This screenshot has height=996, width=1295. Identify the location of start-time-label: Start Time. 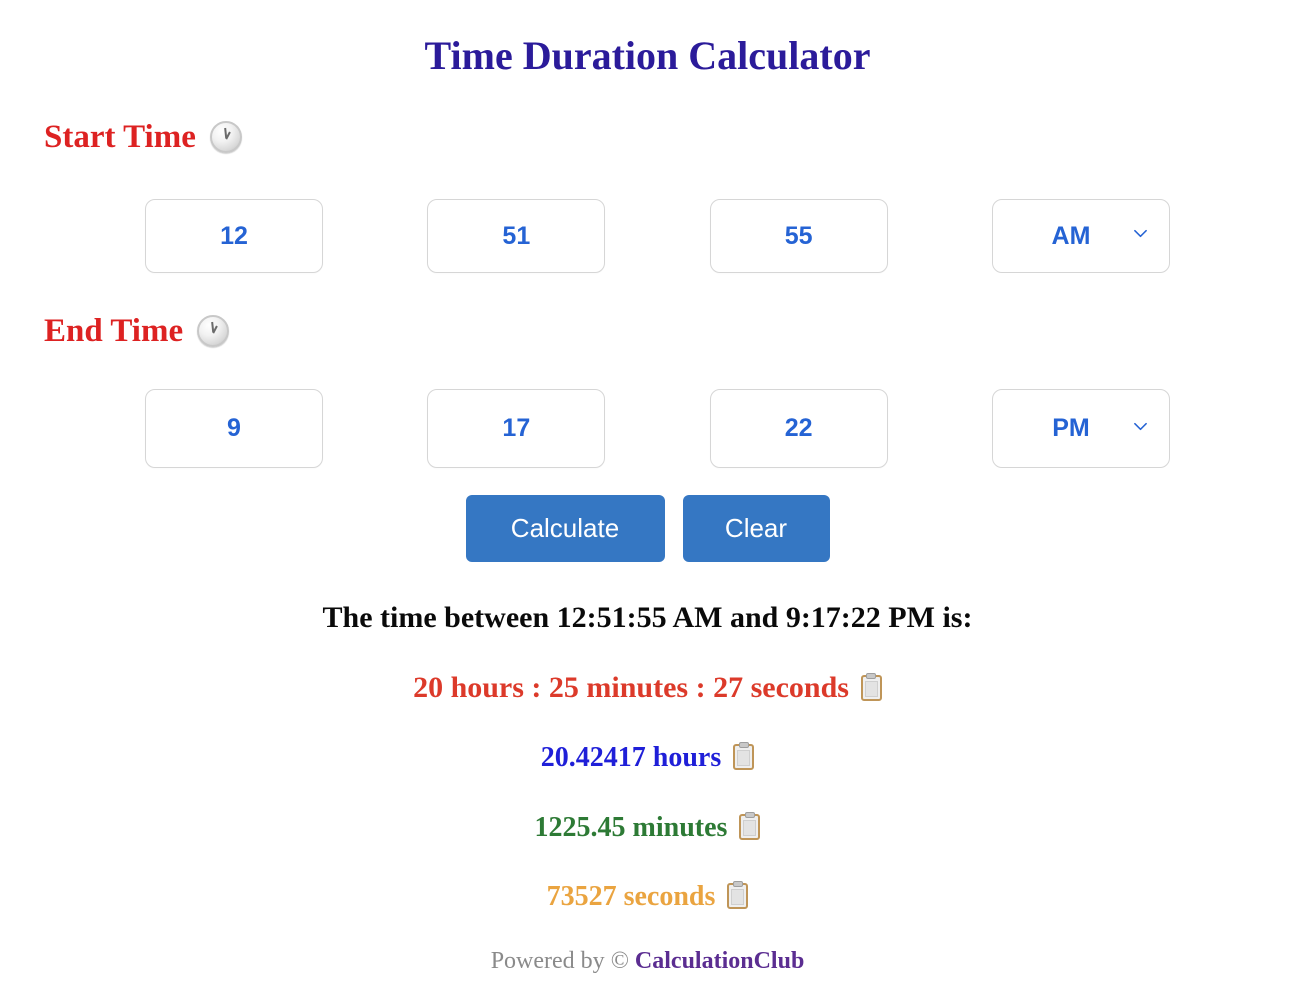
(143, 137).